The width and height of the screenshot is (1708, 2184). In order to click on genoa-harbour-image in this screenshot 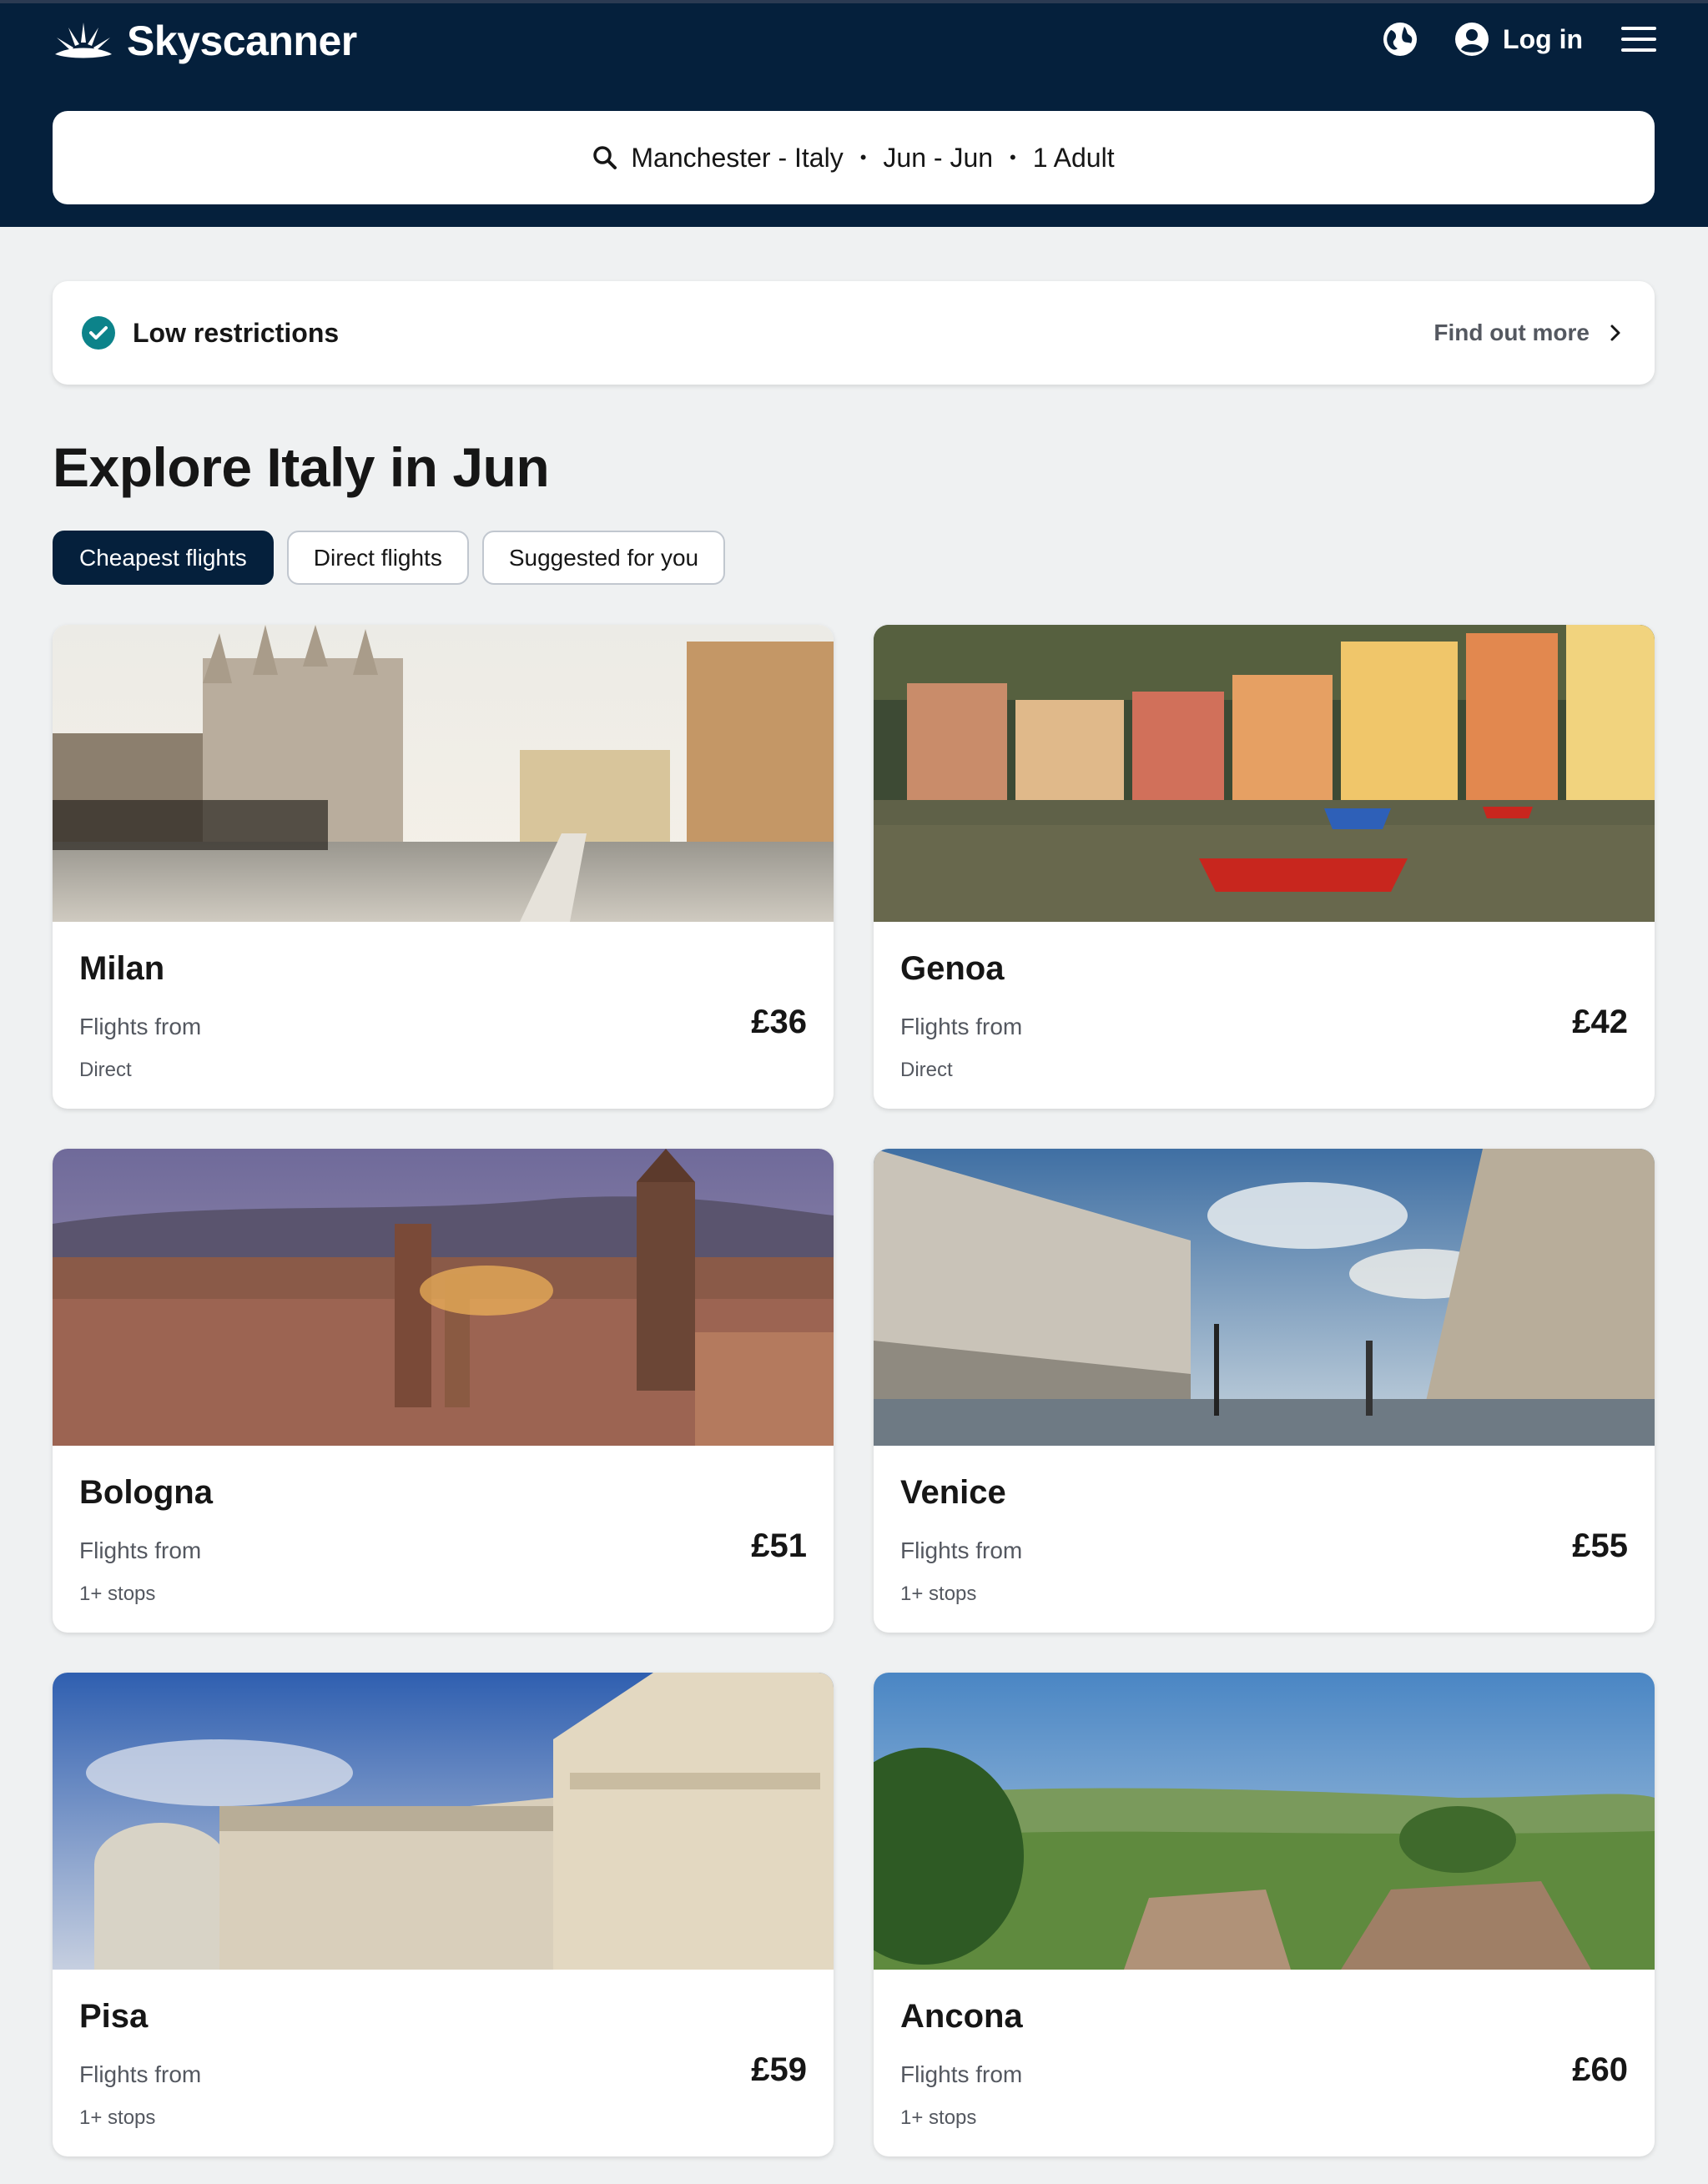, I will do `click(1264, 773)`.